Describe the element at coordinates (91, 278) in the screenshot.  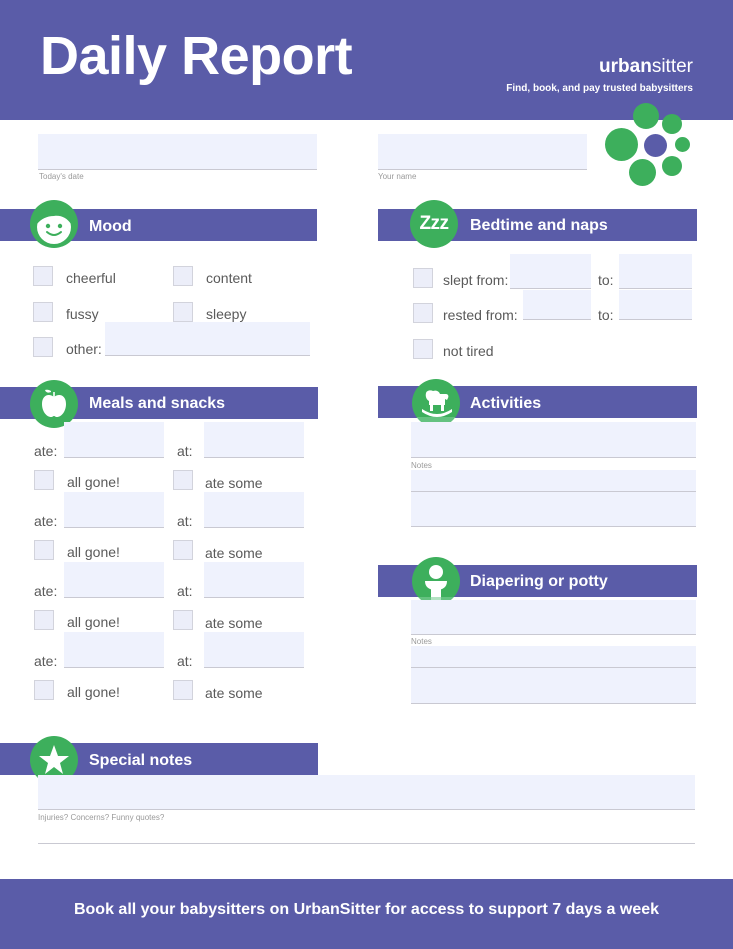
I see `cheerful-label: cheerful` at that location.